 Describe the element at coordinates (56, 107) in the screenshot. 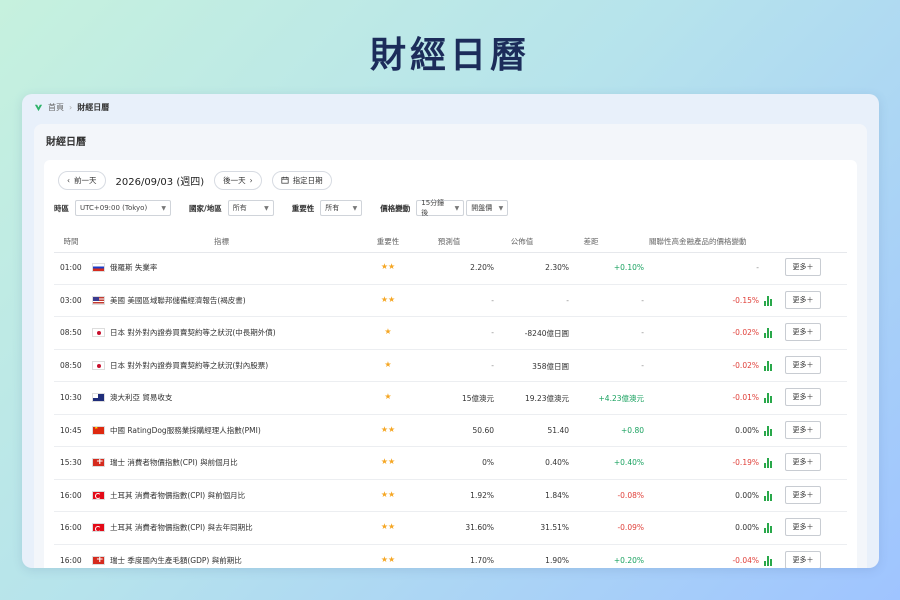

I see `breadcrumb-home: 首頁` at that location.